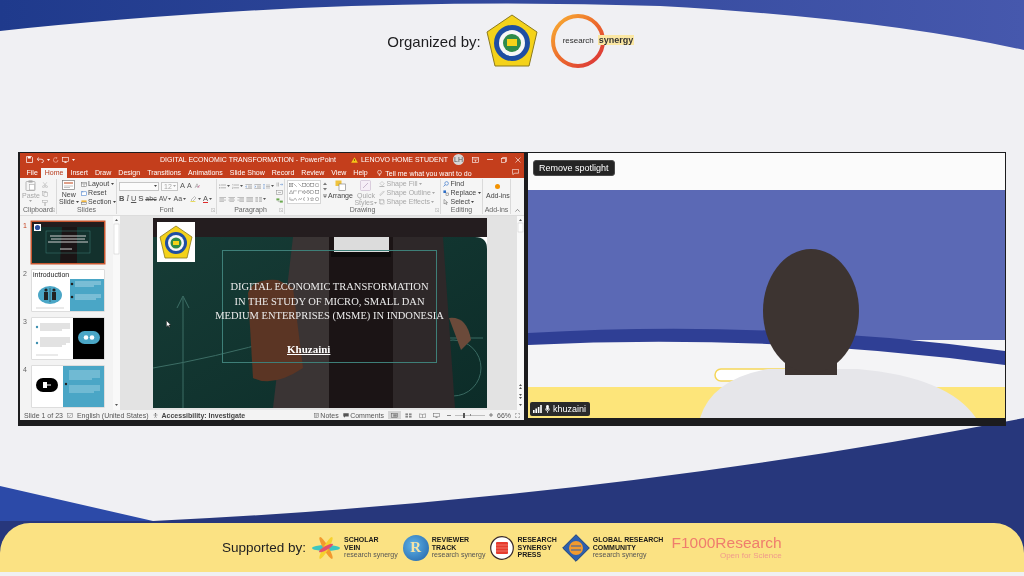 This screenshot has width=1024, height=576. I want to click on slideshow-icon, so click(436, 415).